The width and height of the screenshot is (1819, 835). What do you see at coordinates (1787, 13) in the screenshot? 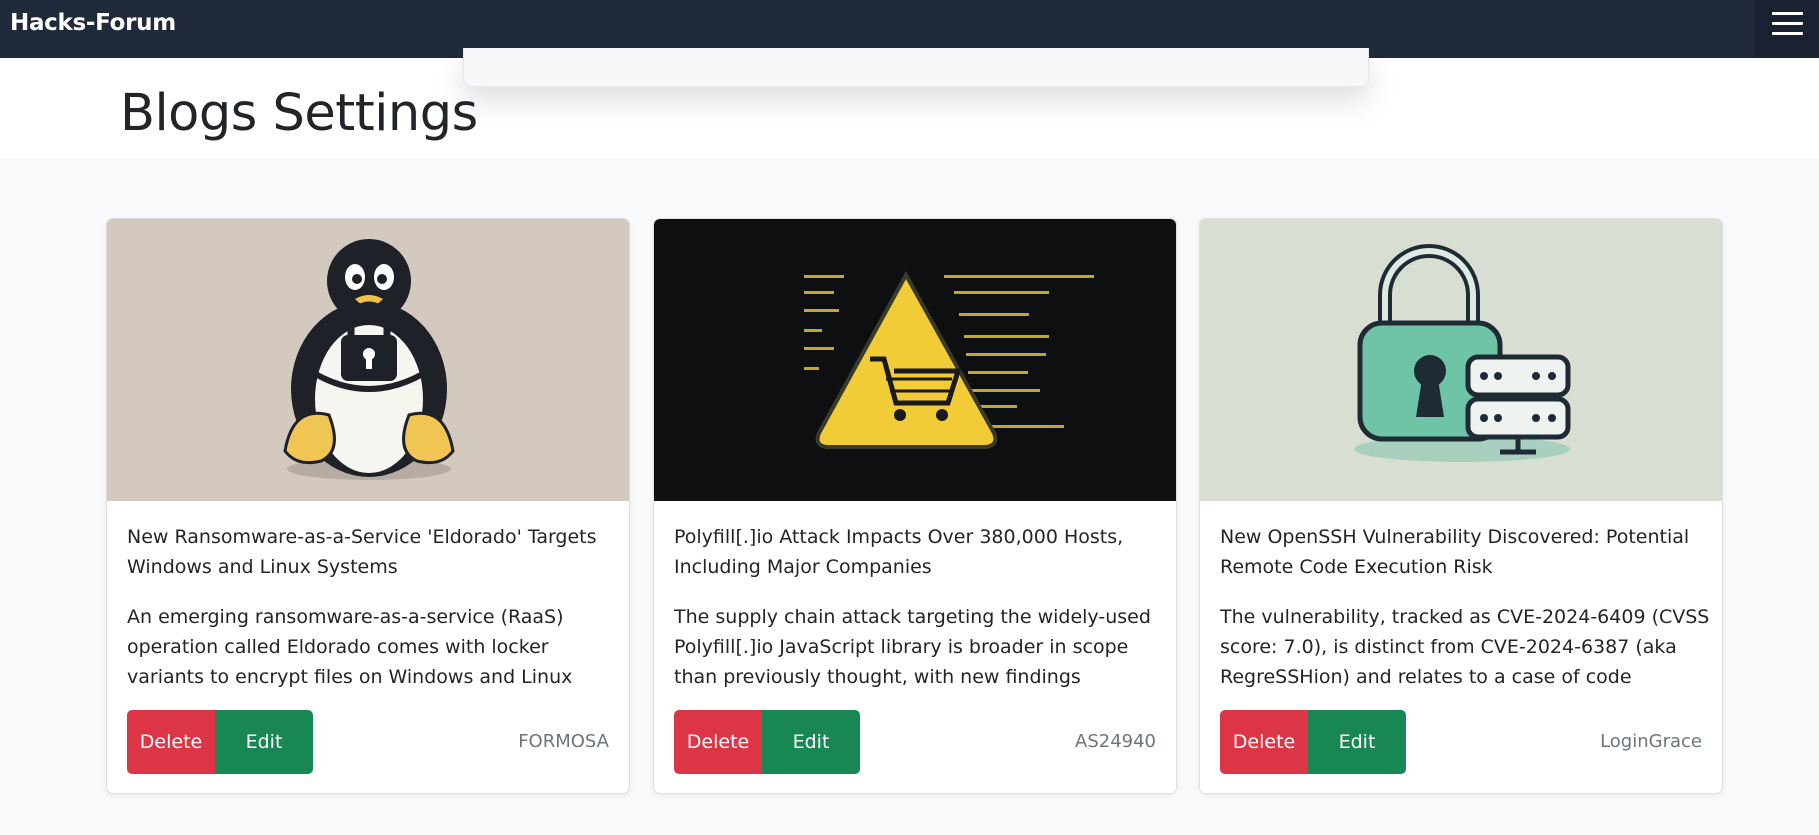
I see `hamburger-icon` at bounding box center [1787, 13].